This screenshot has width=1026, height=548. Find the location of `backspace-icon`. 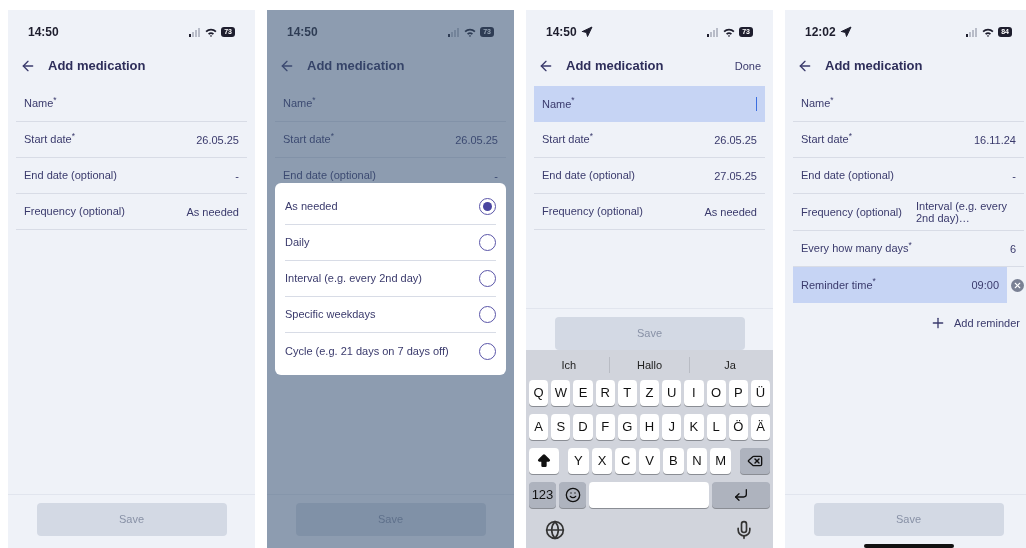

backspace-icon is located at coordinates (755, 461).